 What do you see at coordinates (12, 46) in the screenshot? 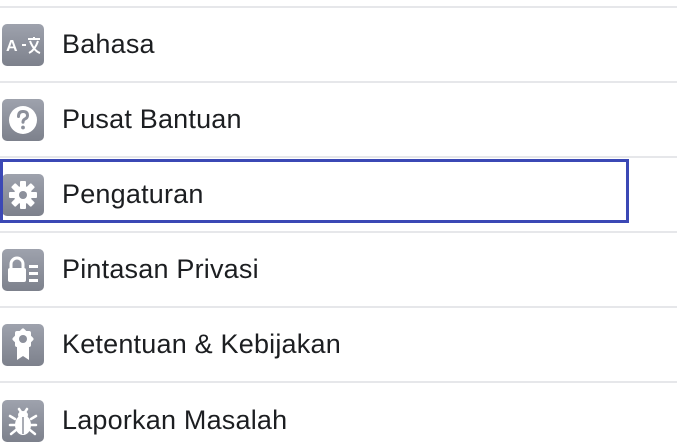
I see `svg-text: A` at bounding box center [12, 46].